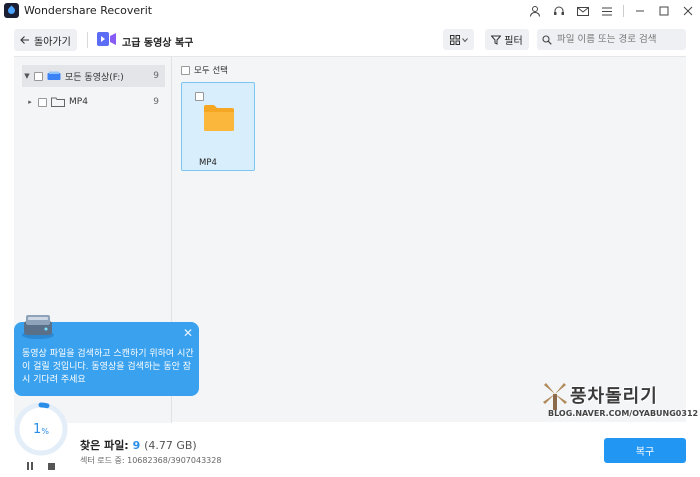 This screenshot has height=477, width=700. Describe the element at coordinates (45, 431) in the screenshot. I see `progress-unit: %` at that location.